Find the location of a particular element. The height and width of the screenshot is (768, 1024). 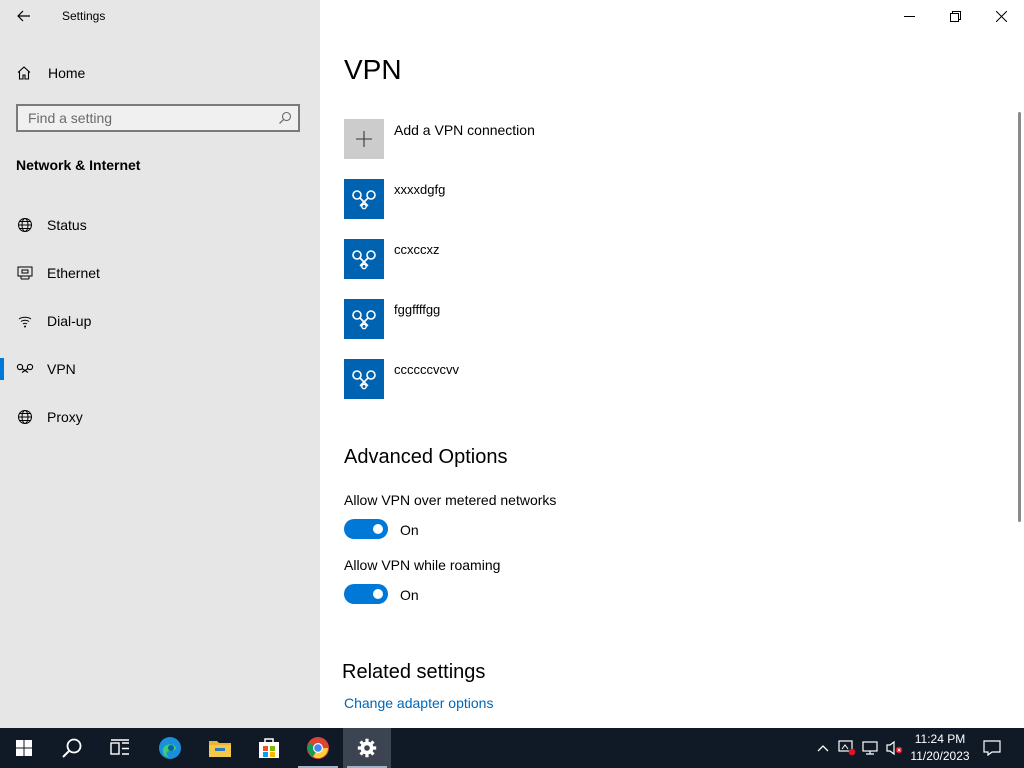

sidebar-item-dialup: Dial-up is located at coordinates (160, 321).